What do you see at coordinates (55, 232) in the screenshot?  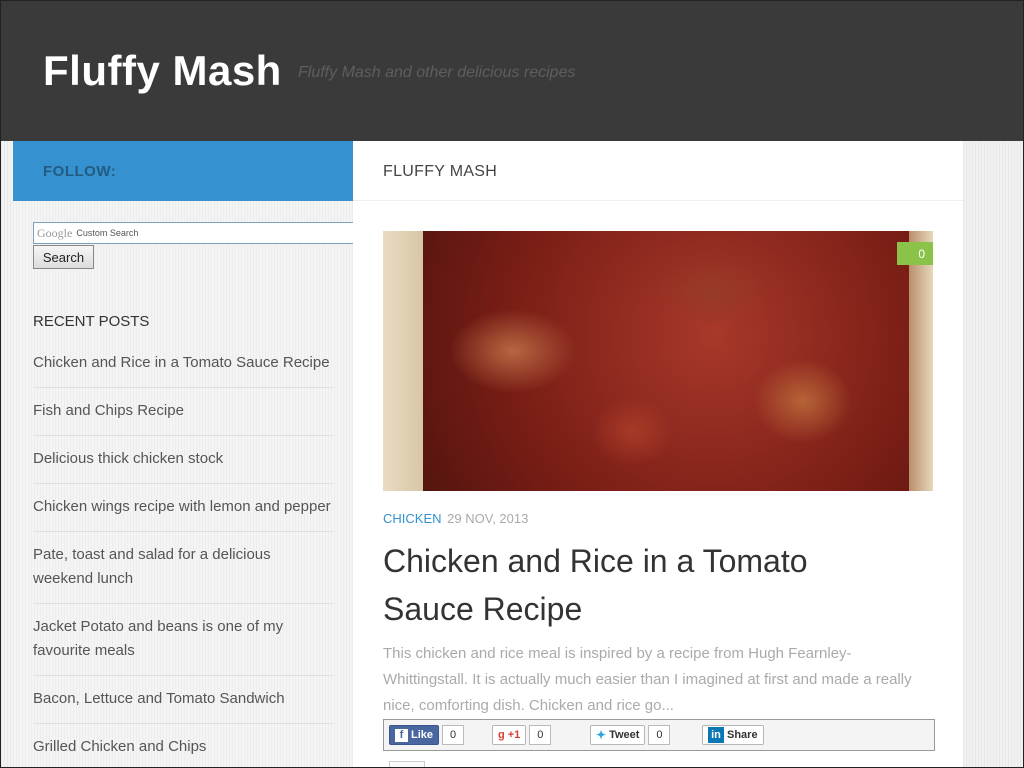 I see `google-logo-icon: Google` at bounding box center [55, 232].